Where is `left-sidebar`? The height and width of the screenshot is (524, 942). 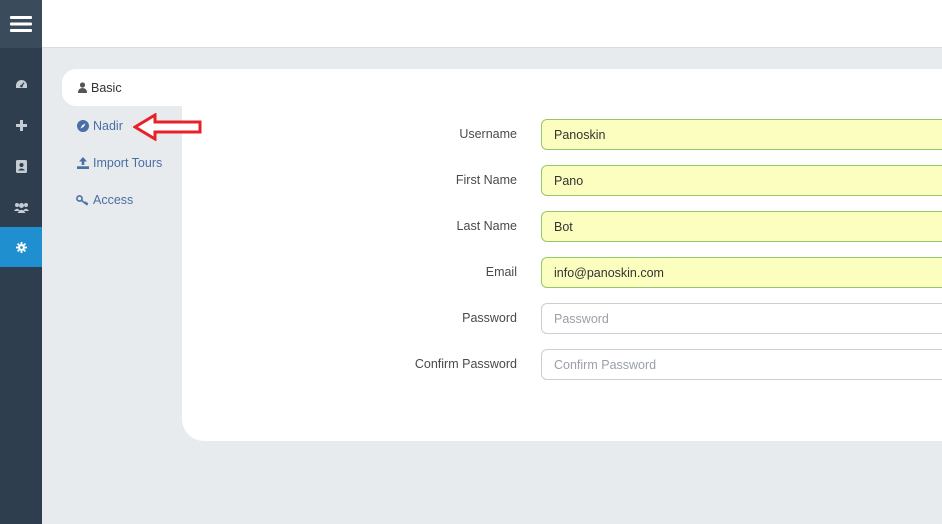
left-sidebar is located at coordinates (21, 262).